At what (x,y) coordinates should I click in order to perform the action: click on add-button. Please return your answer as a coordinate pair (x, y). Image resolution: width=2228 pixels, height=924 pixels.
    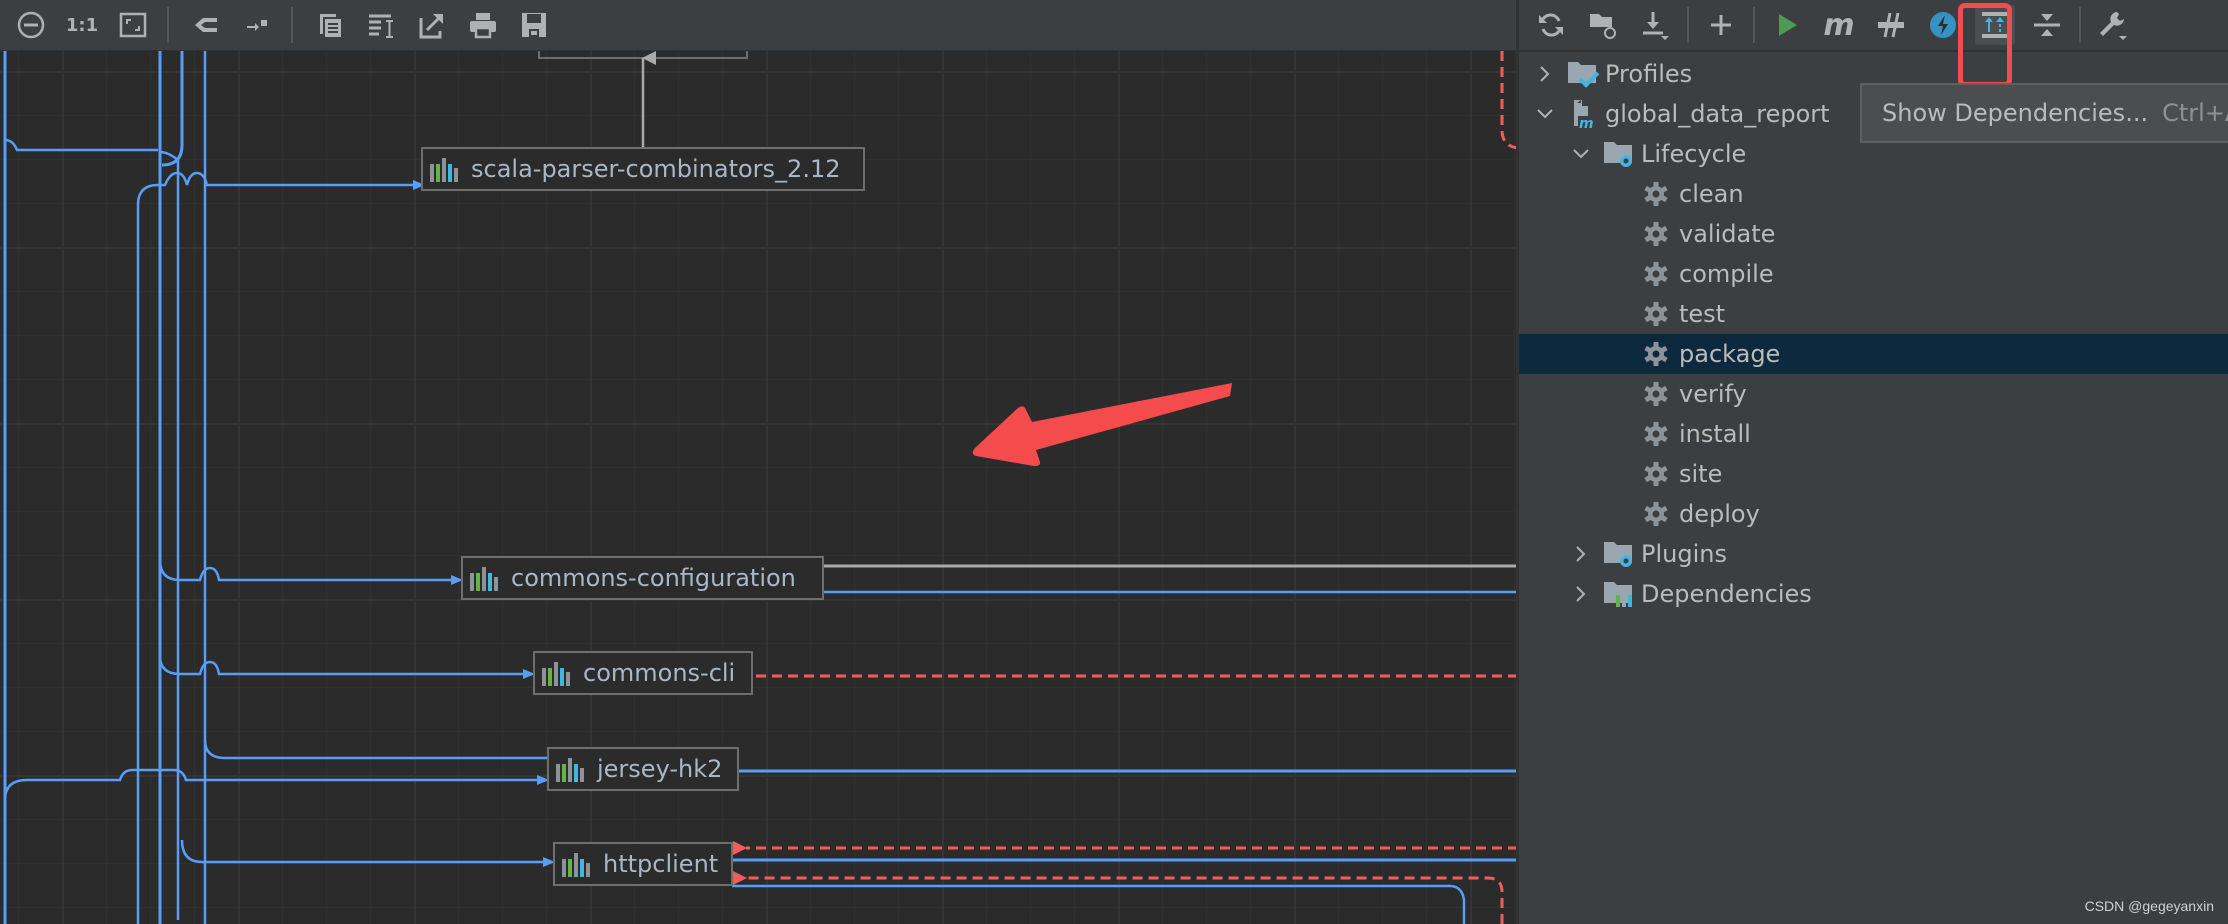
    Looking at the image, I should click on (1721, 25).